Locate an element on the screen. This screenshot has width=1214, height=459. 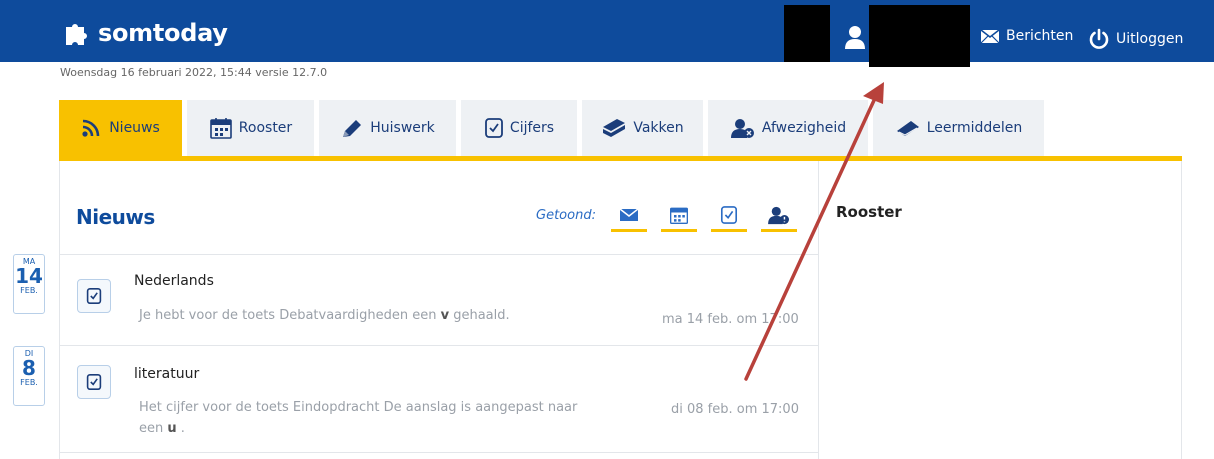
somtoday-logo: somtoday is located at coordinates (144, 33).